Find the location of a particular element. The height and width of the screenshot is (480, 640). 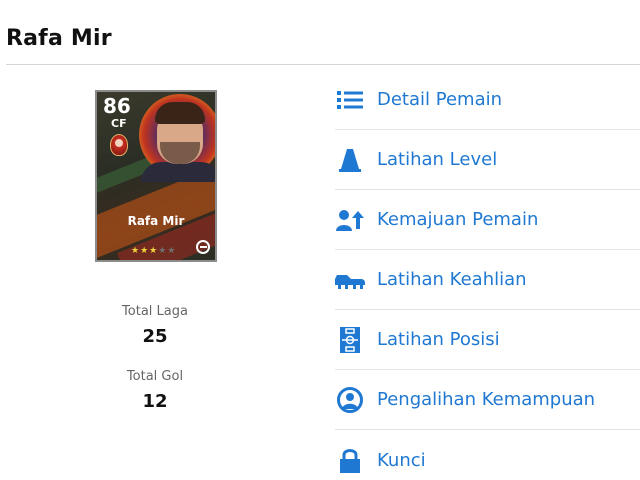

stat-value-total-laga: 25 is located at coordinates (155, 336).